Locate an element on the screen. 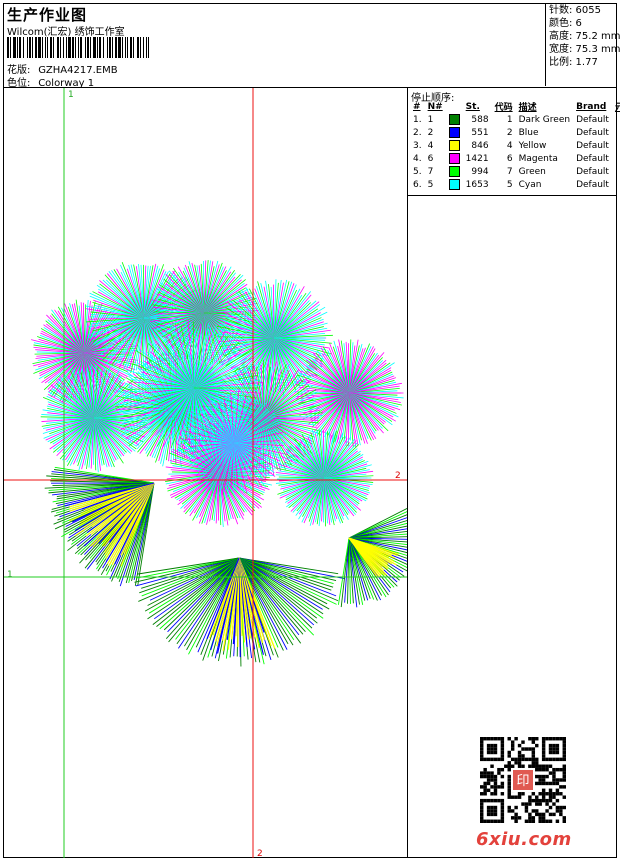 This screenshot has height=860, width=620. row-needle: 7 is located at coordinates (430, 171).